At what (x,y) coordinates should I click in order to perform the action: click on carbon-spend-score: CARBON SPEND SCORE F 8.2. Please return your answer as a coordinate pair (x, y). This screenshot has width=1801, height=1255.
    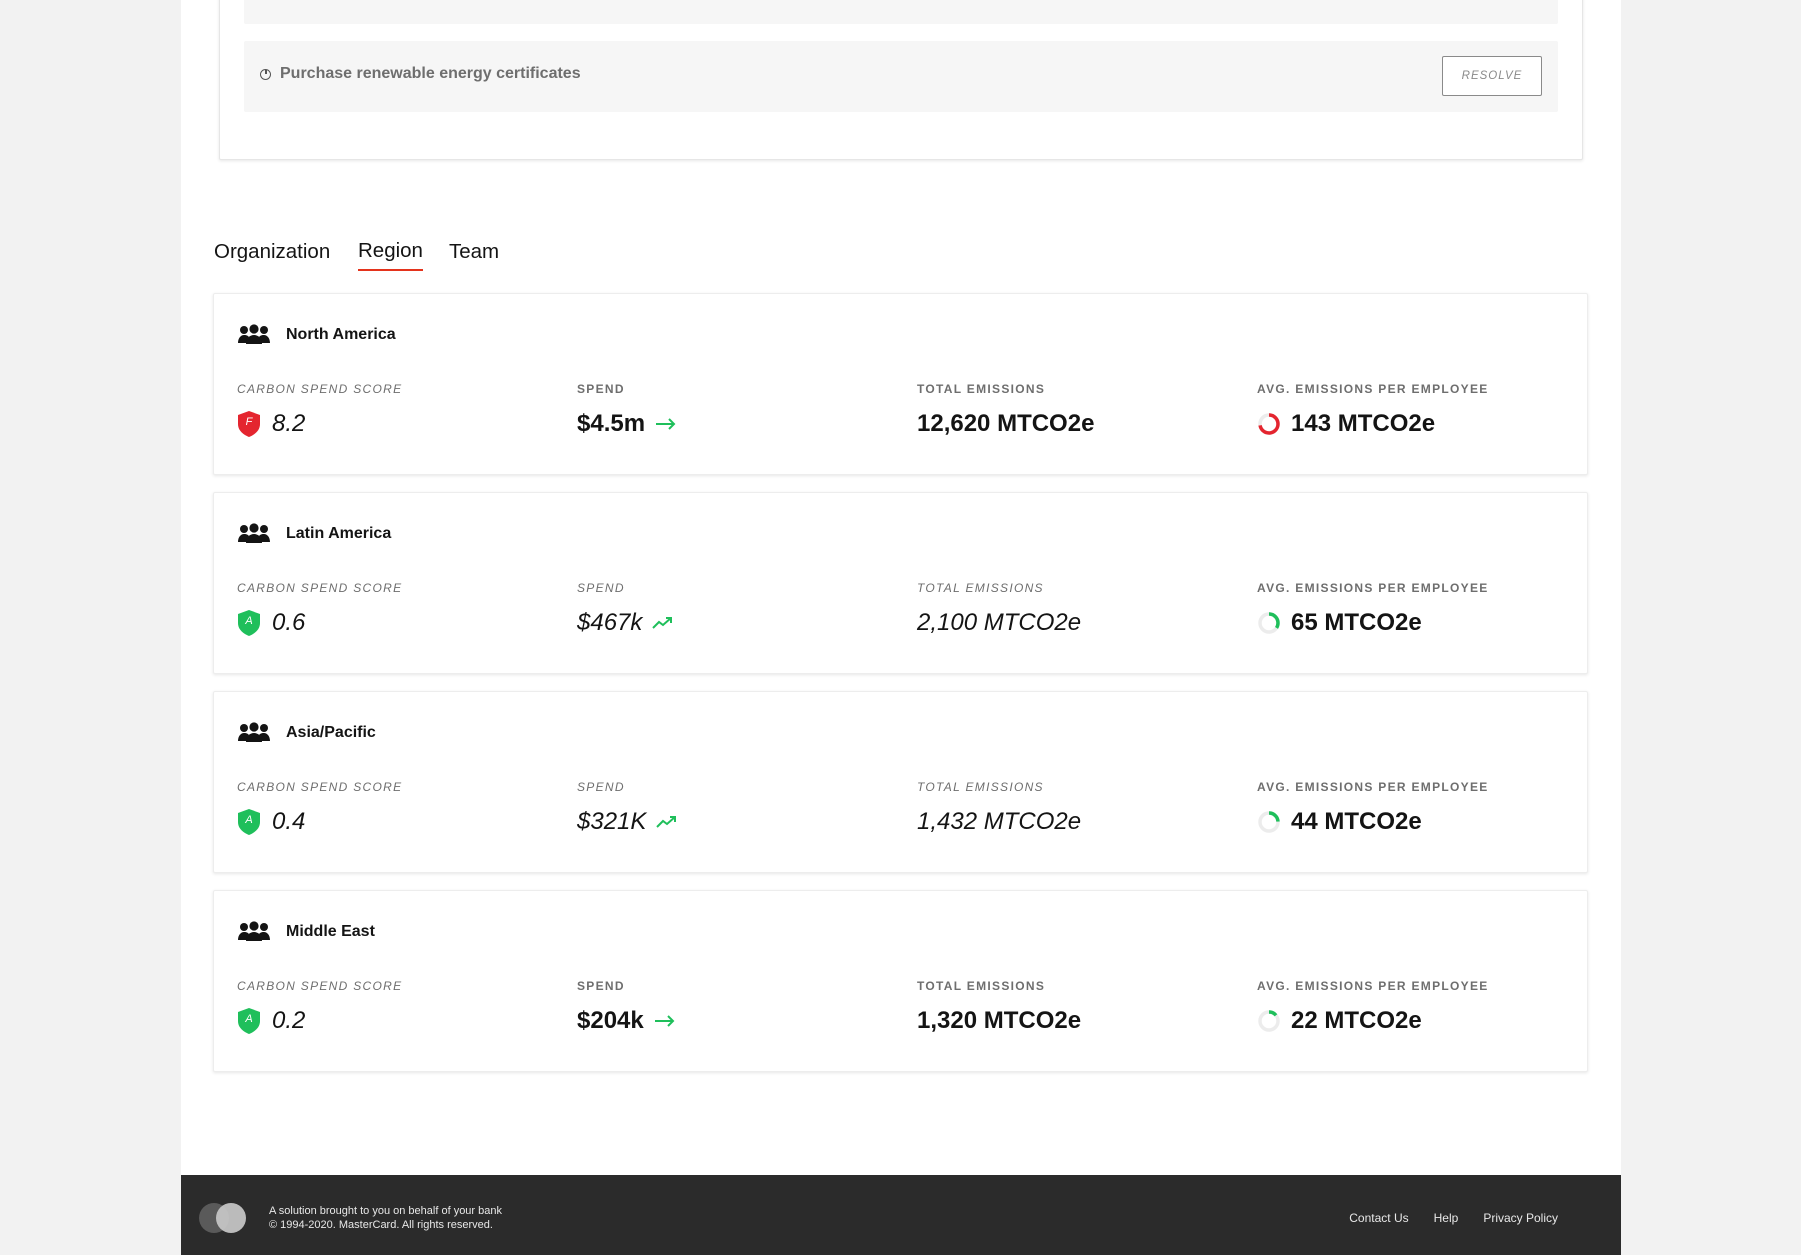
    Looking at the image, I should click on (397, 409).